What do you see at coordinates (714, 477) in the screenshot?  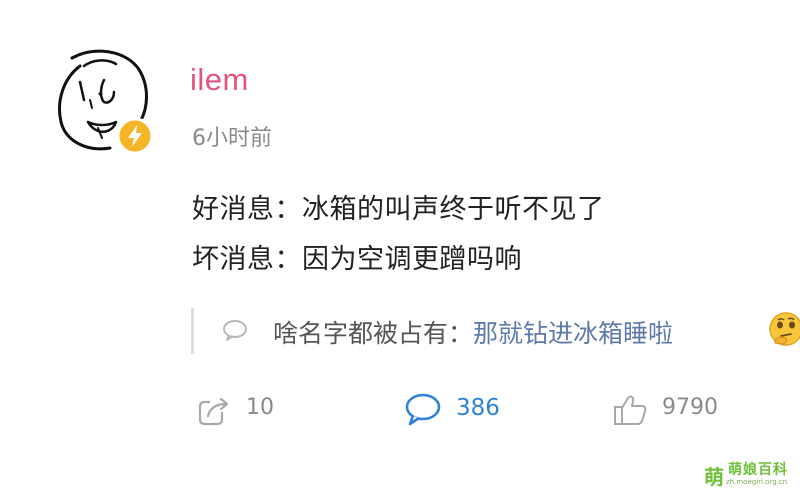 I see `moegirl-logo-icon: 萌` at bounding box center [714, 477].